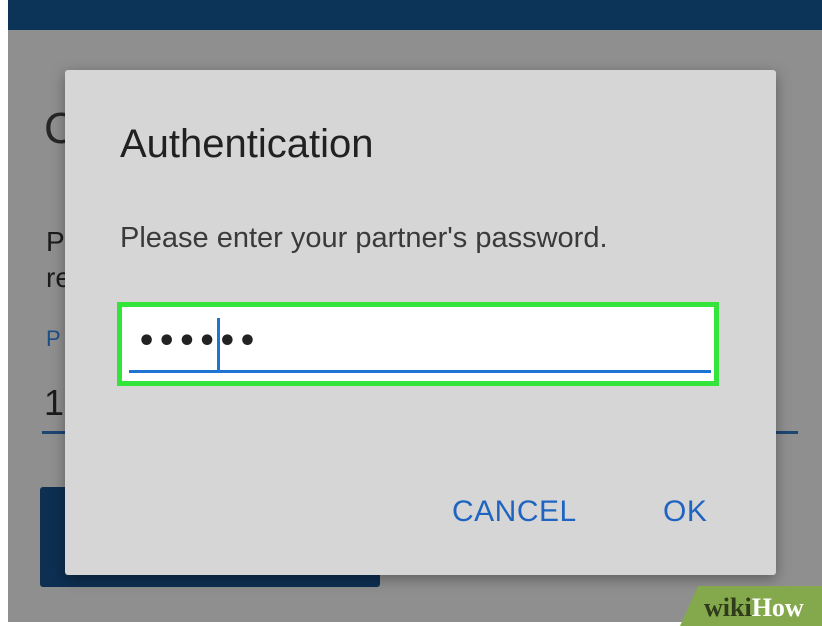  I want to click on text-cursor, so click(218, 344).